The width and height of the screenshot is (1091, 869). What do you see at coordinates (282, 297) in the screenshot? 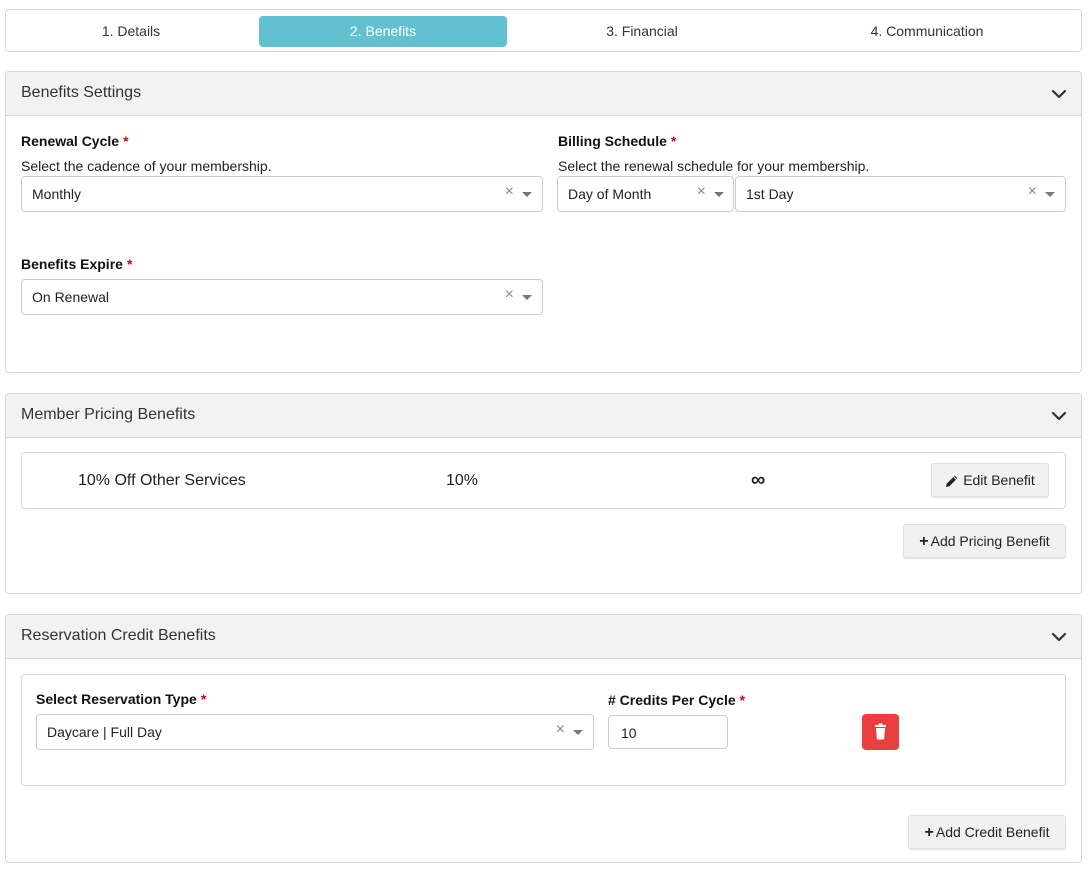
I see `benefits-expire-select: On Renewal ×` at bounding box center [282, 297].